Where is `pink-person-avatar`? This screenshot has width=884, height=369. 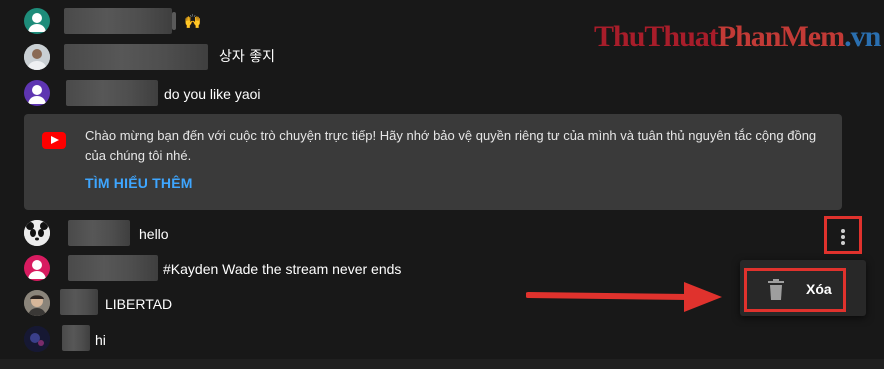 pink-person-avatar is located at coordinates (37, 268).